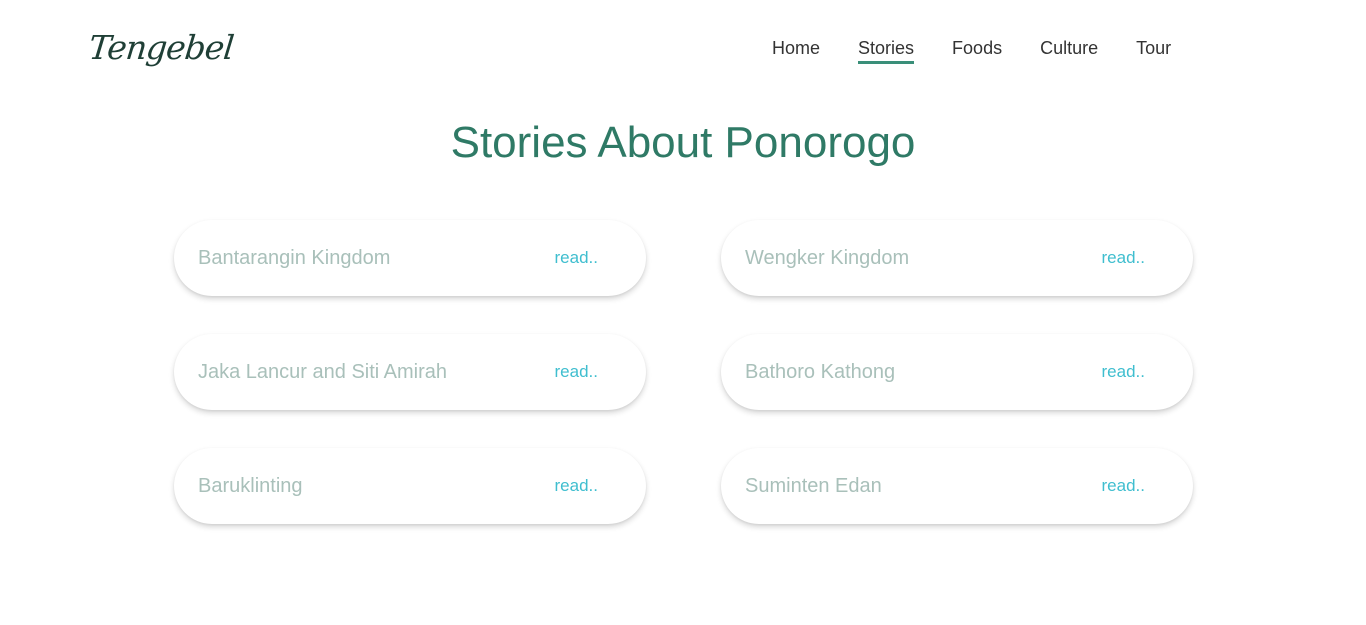  Describe the element at coordinates (250, 485) in the screenshot. I see `story-title: Baruklinting` at that location.